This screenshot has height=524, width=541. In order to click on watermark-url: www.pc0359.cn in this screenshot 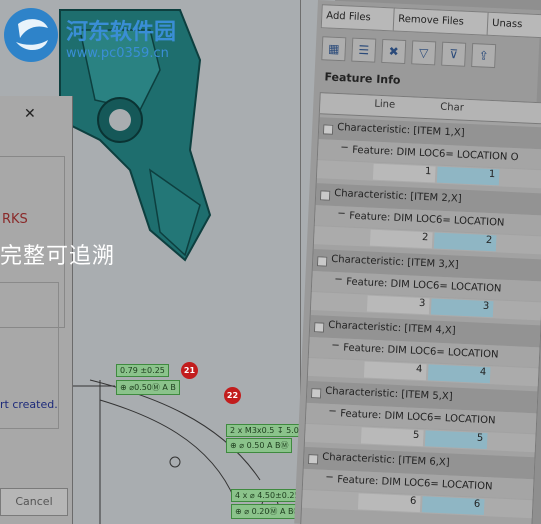, I will do `click(117, 53)`.